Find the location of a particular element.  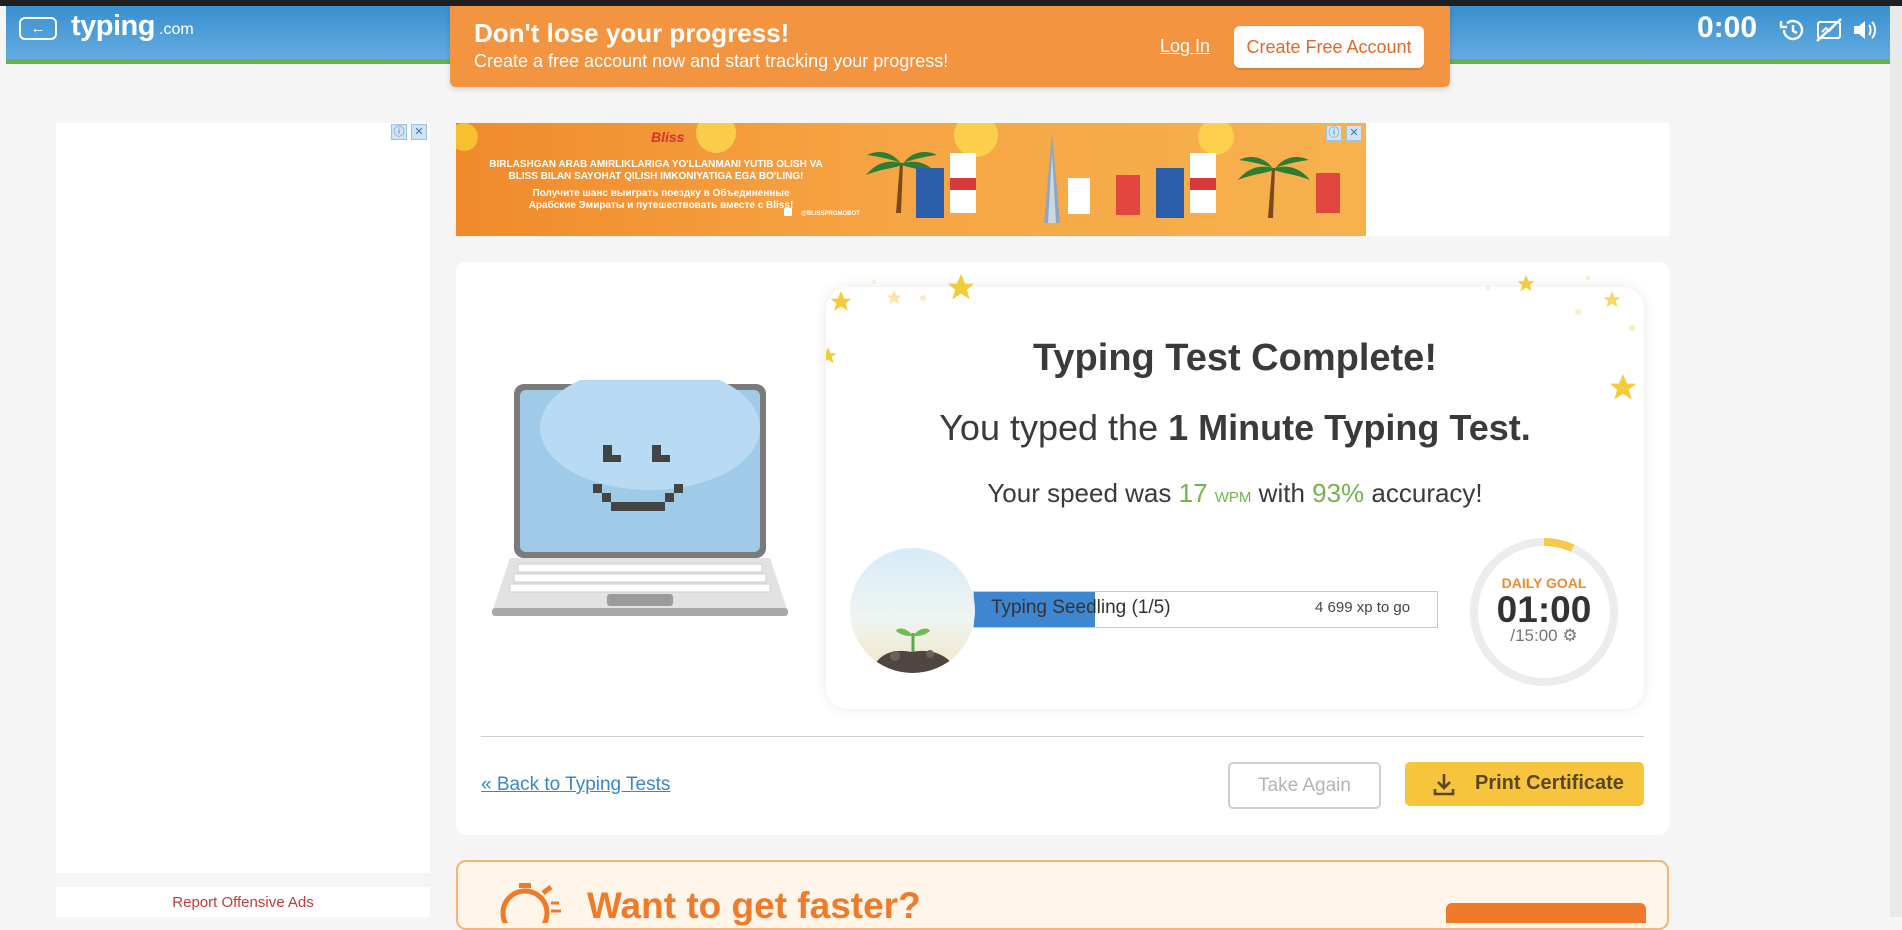

divider is located at coordinates (1062, 736).